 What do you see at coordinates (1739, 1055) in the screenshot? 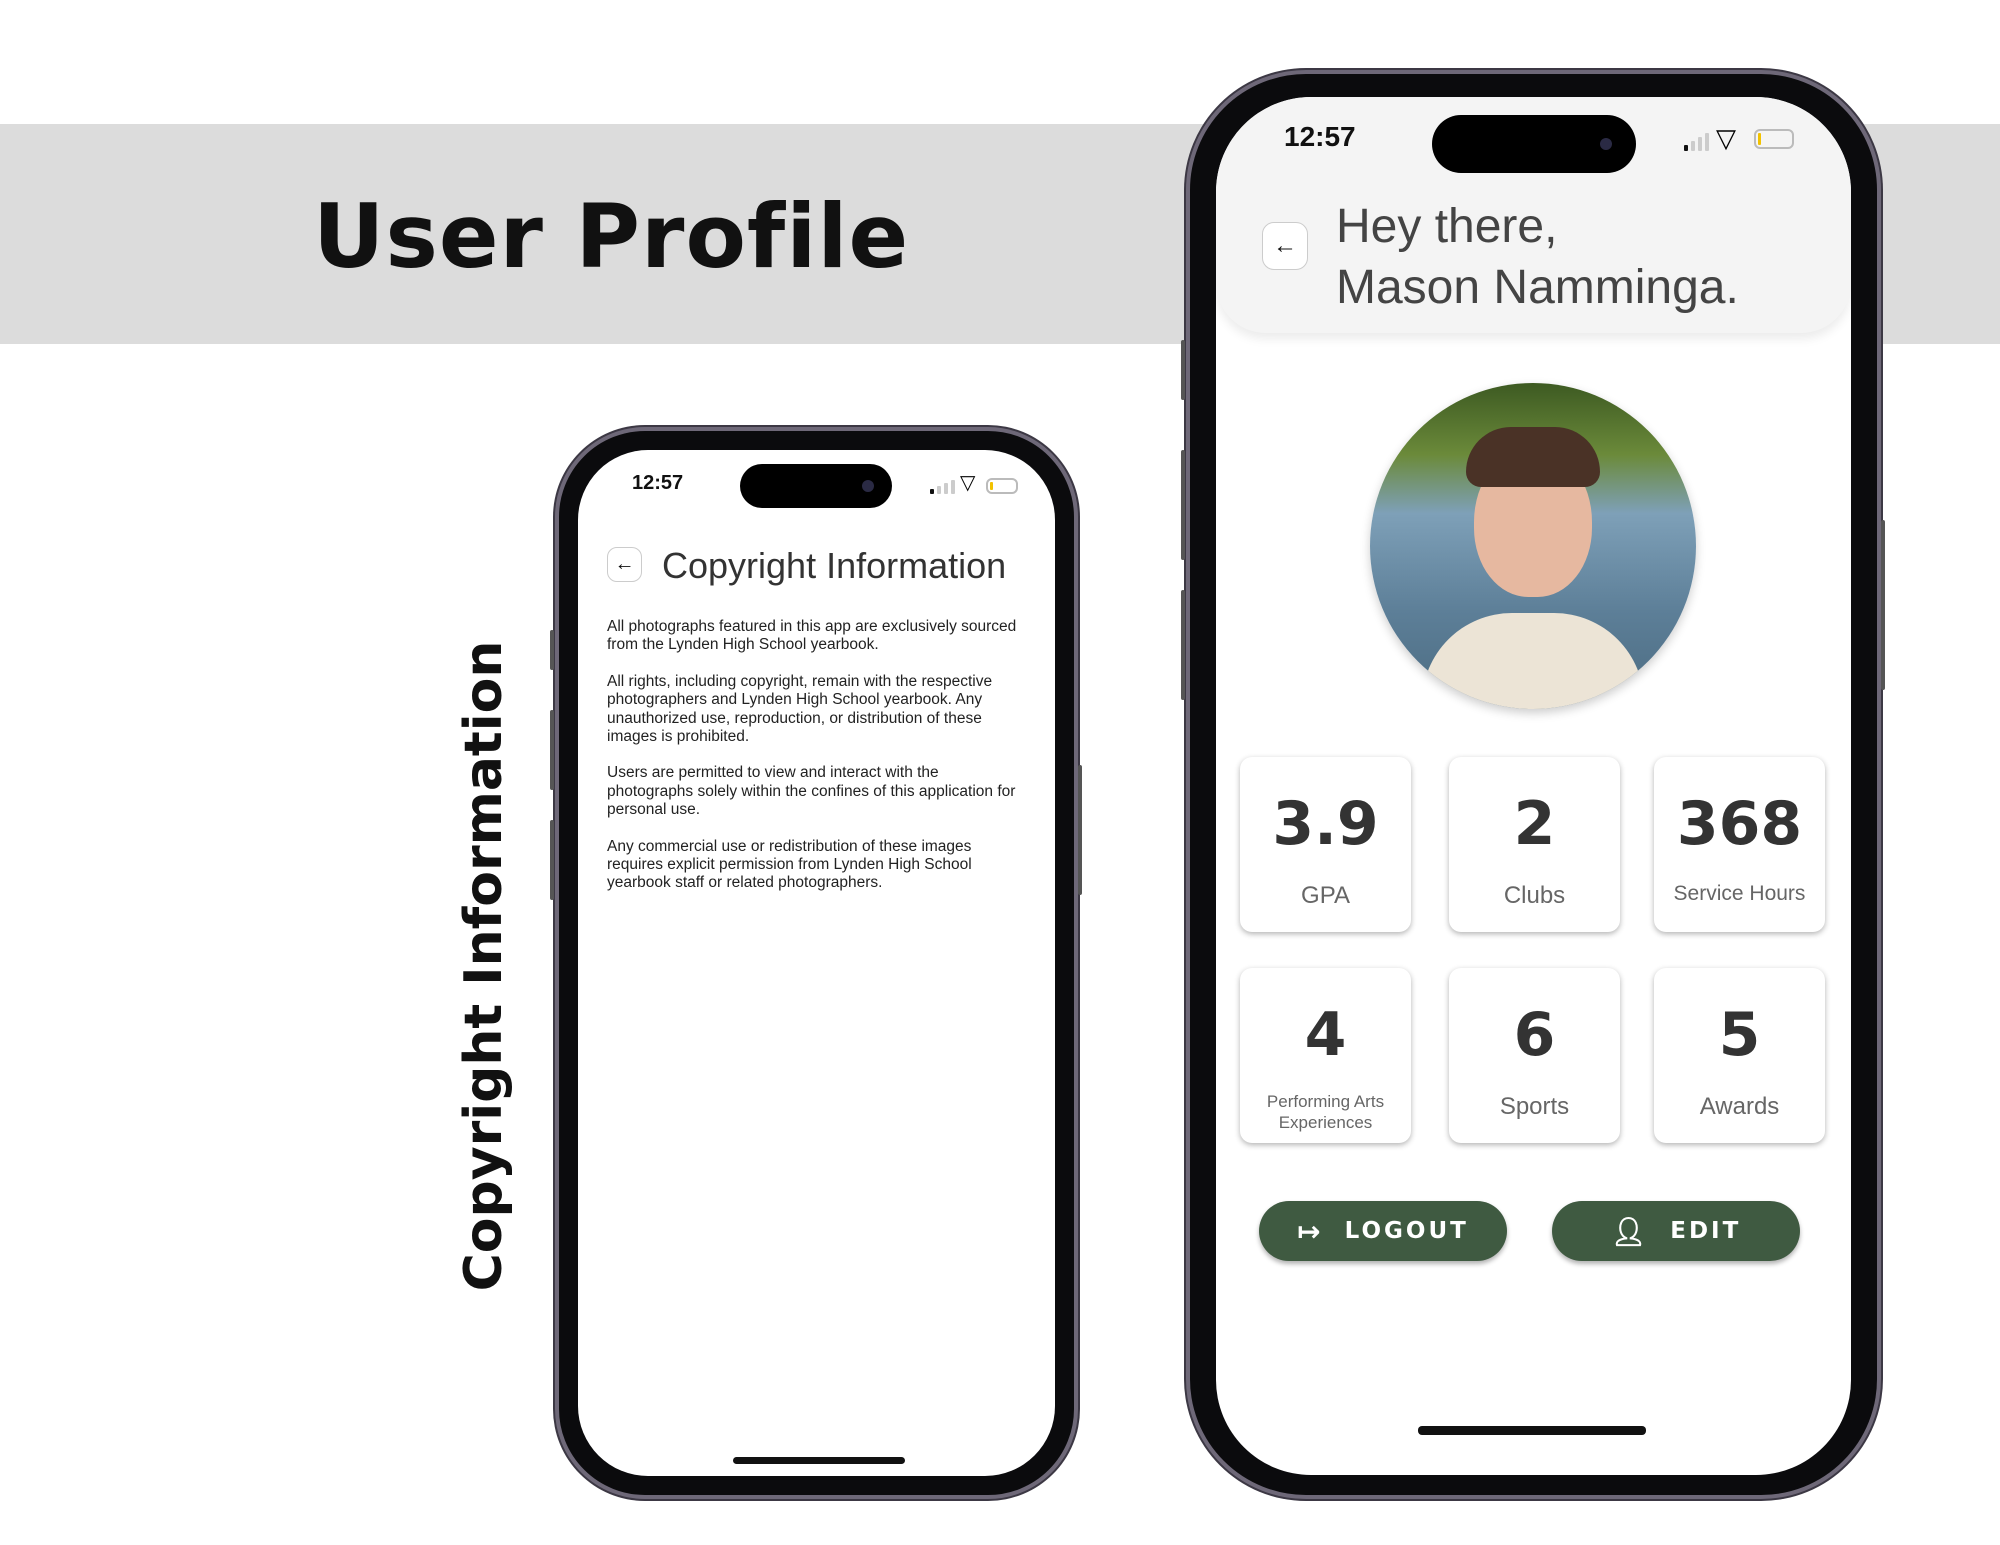
I see `stat-card-awards: 5 Awards` at bounding box center [1739, 1055].